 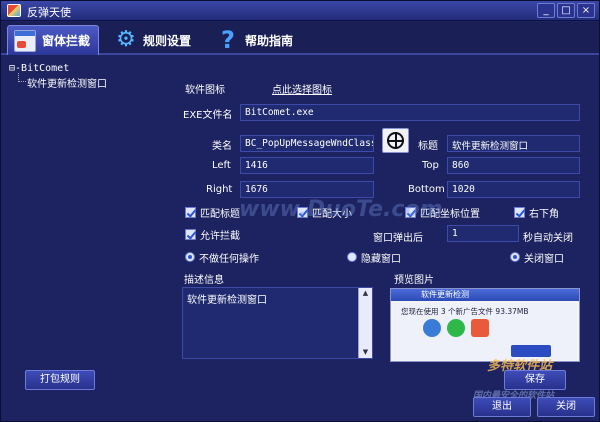 I want to click on allow-block-checkbox: 允许拦截, so click(x=212, y=234).